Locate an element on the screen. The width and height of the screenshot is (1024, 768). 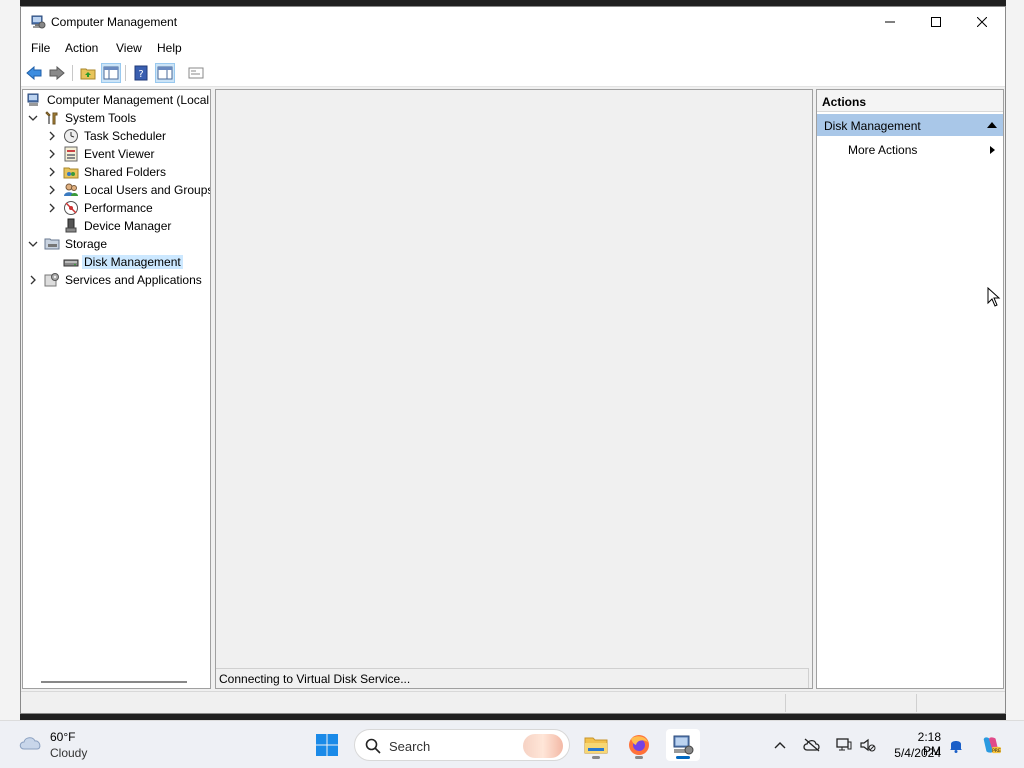
copilot-icon: PRE is located at coordinates (992, 745).